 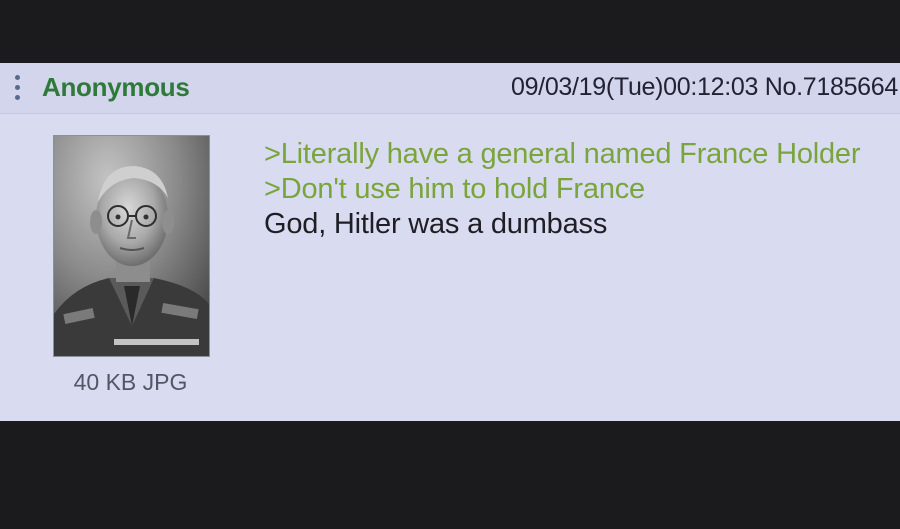 What do you see at coordinates (832, 87) in the screenshot?
I see `post-number: No.7185664` at bounding box center [832, 87].